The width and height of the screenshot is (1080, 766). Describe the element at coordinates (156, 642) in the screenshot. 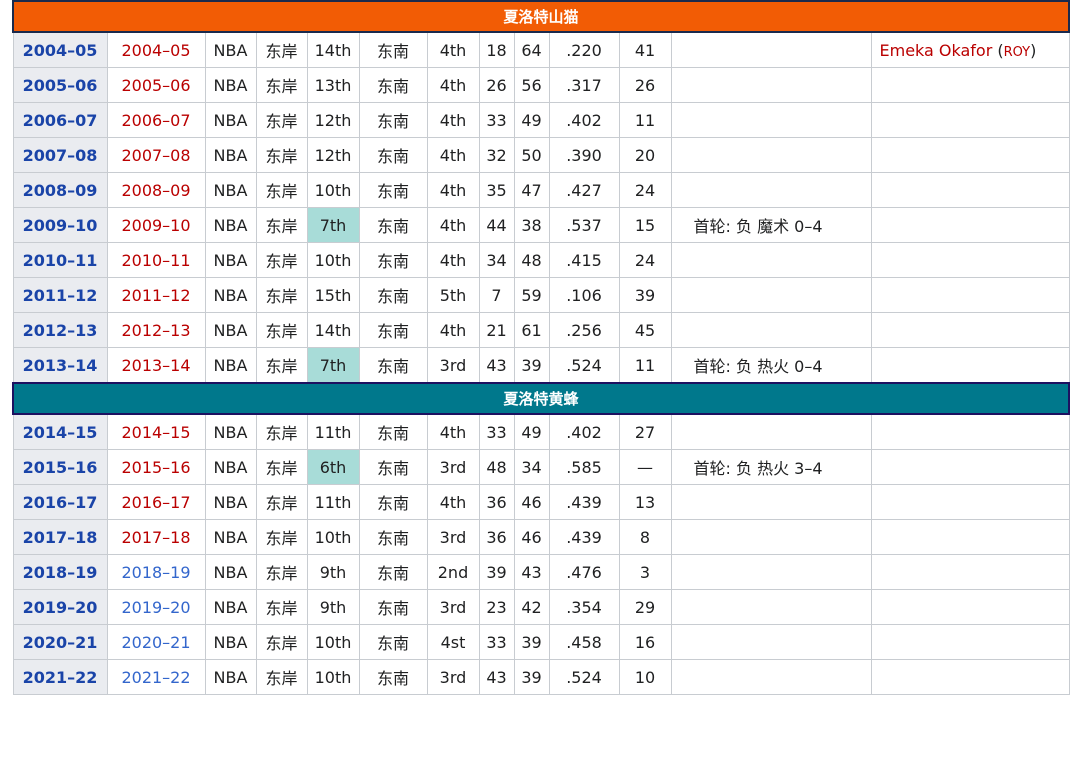

I see `season-link-cell: 2020–21` at that location.